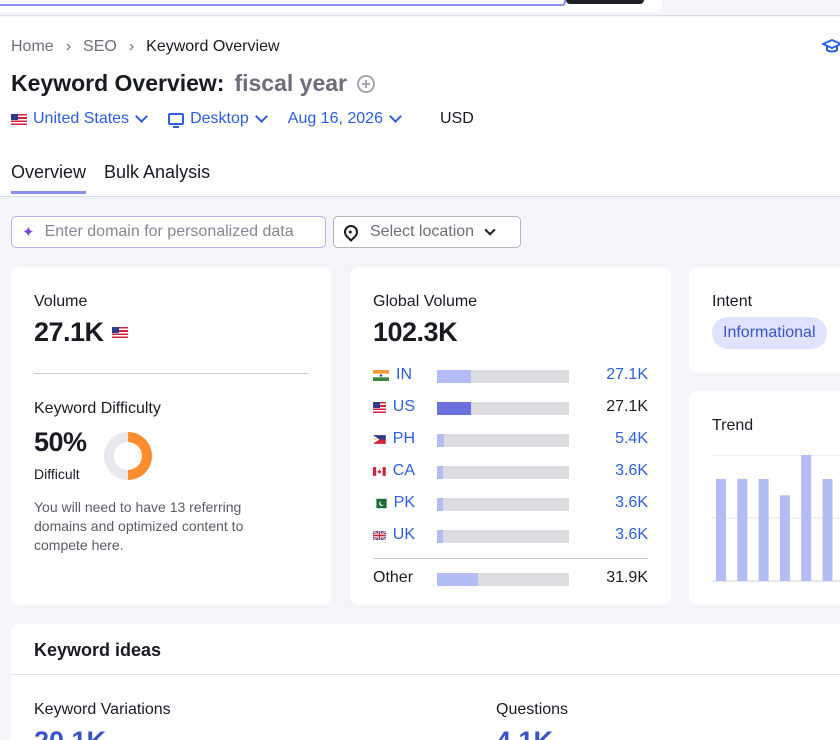 The height and width of the screenshot is (740, 840). What do you see at coordinates (404, 502) in the screenshot?
I see `country-code: PK` at bounding box center [404, 502].